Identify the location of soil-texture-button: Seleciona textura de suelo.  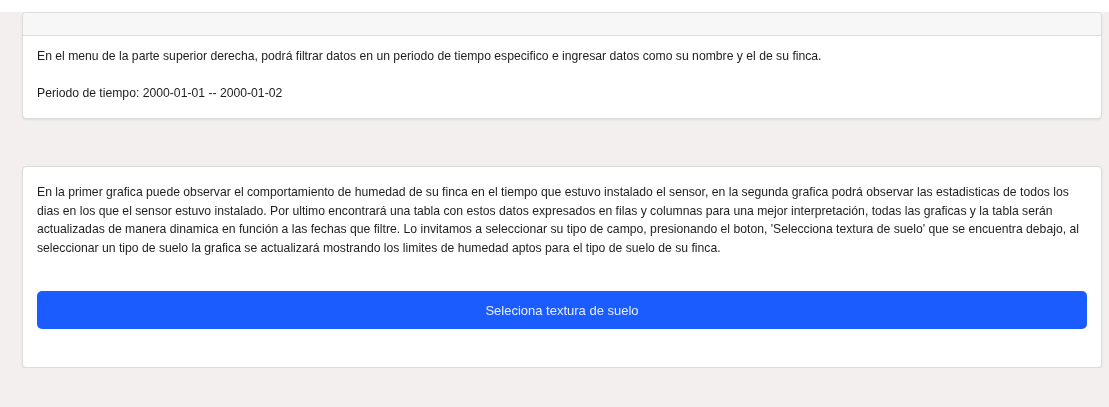
(562, 310).